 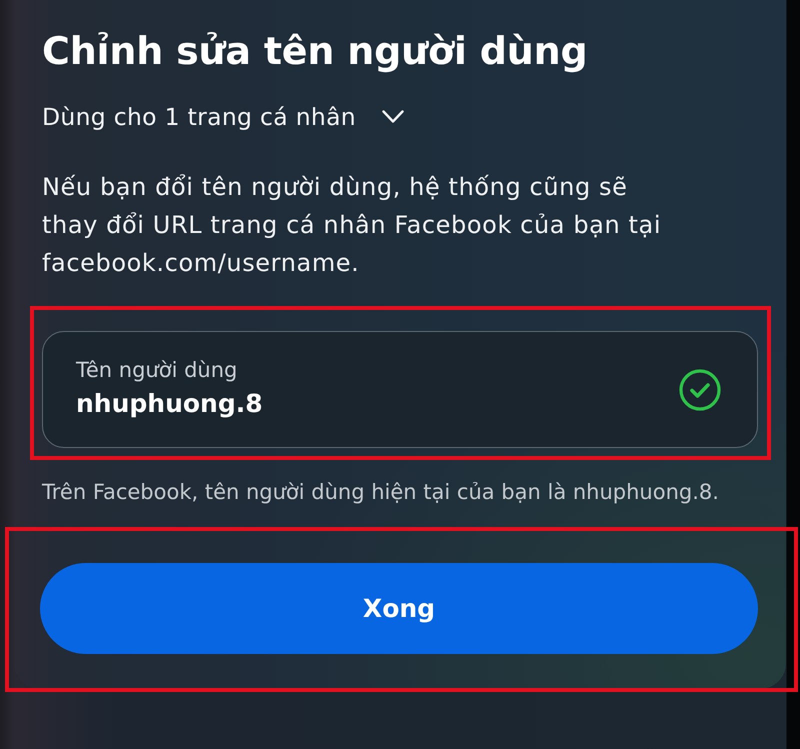 I want to click on helper-text: Trên Facebook, tên người dùng hiện tại của bạn là nhuphuong.8., so click(x=381, y=492).